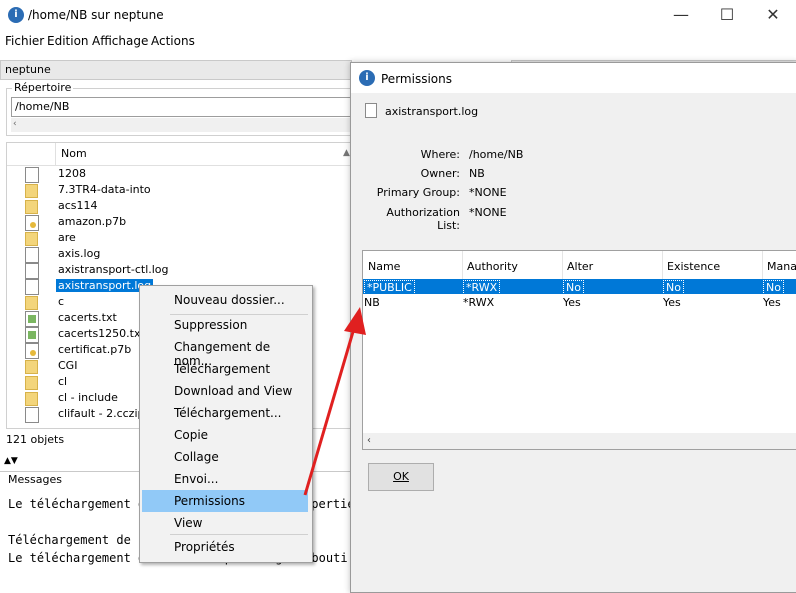 This screenshot has width=796, height=593. Describe the element at coordinates (28, 69) in the screenshot. I see `system-name: neptune` at that location.